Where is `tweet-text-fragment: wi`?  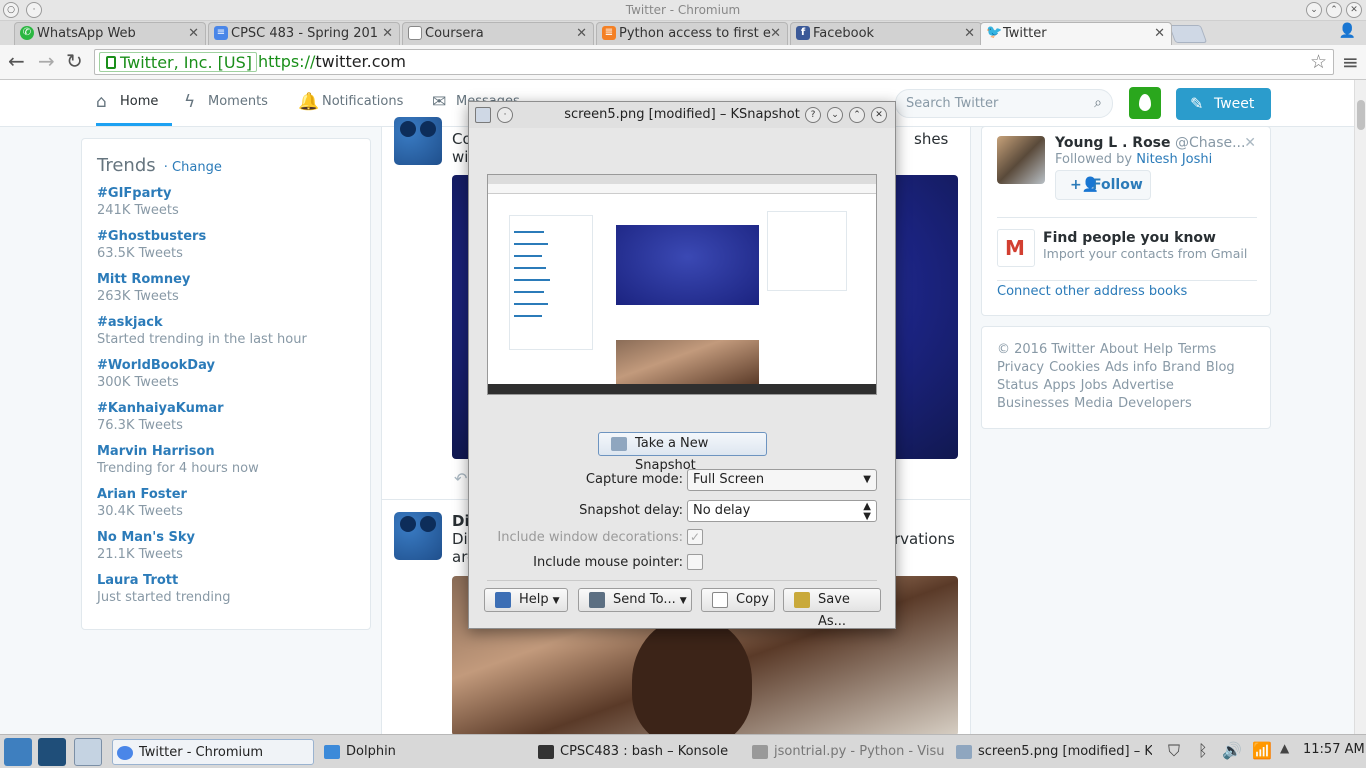
tweet-text-fragment: wi is located at coordinates (460, 157).